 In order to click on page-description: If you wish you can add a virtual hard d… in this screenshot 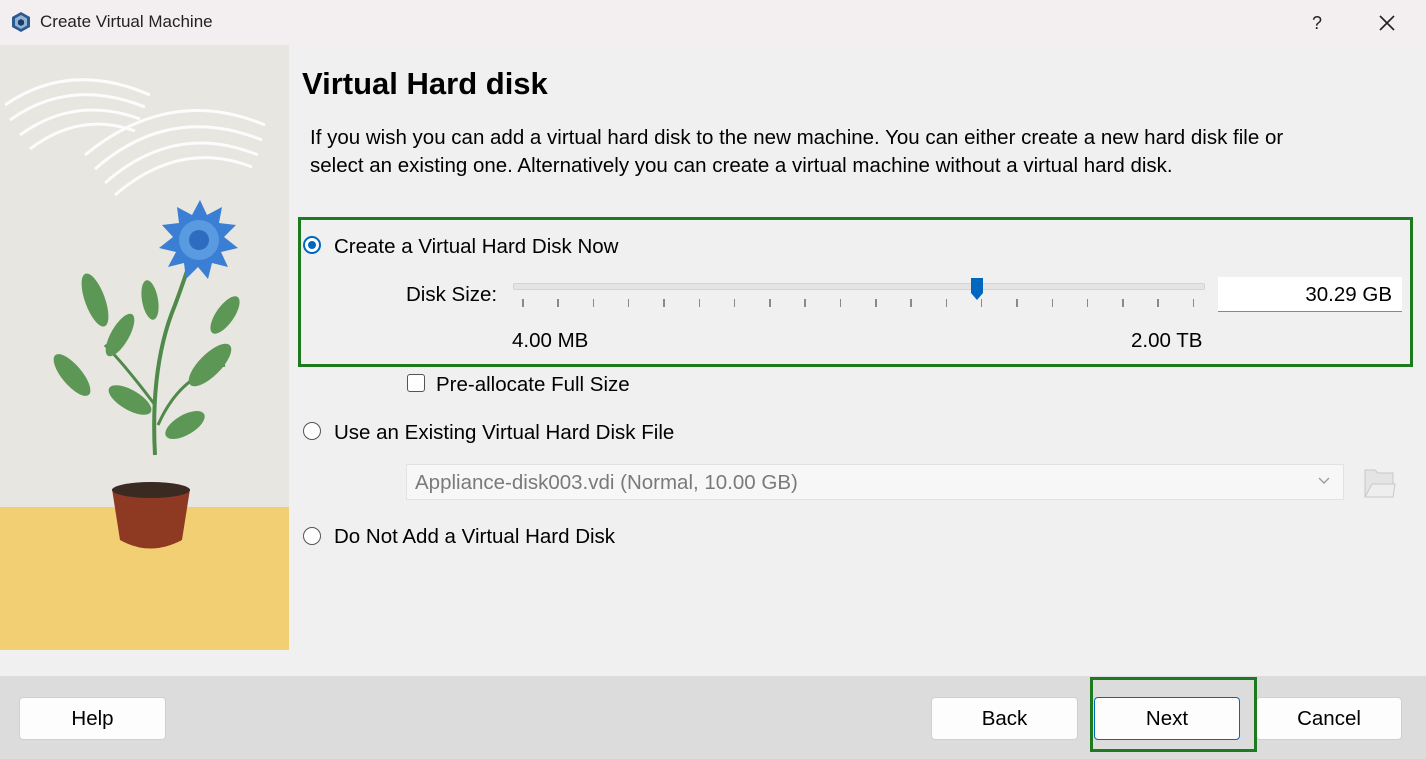, I will do `click(797, 151)`.